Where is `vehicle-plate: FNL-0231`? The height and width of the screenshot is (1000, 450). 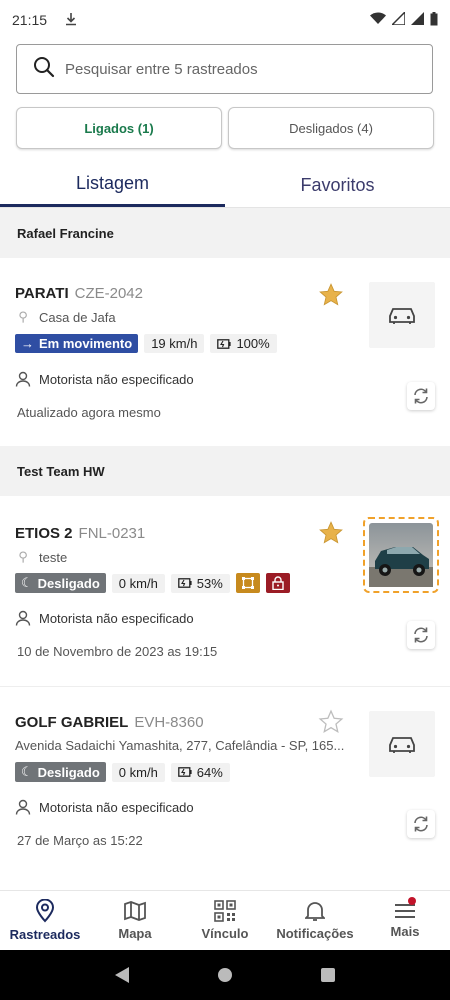
vehicle-plate: FNL-0231 is located at coordinates (112, 533).